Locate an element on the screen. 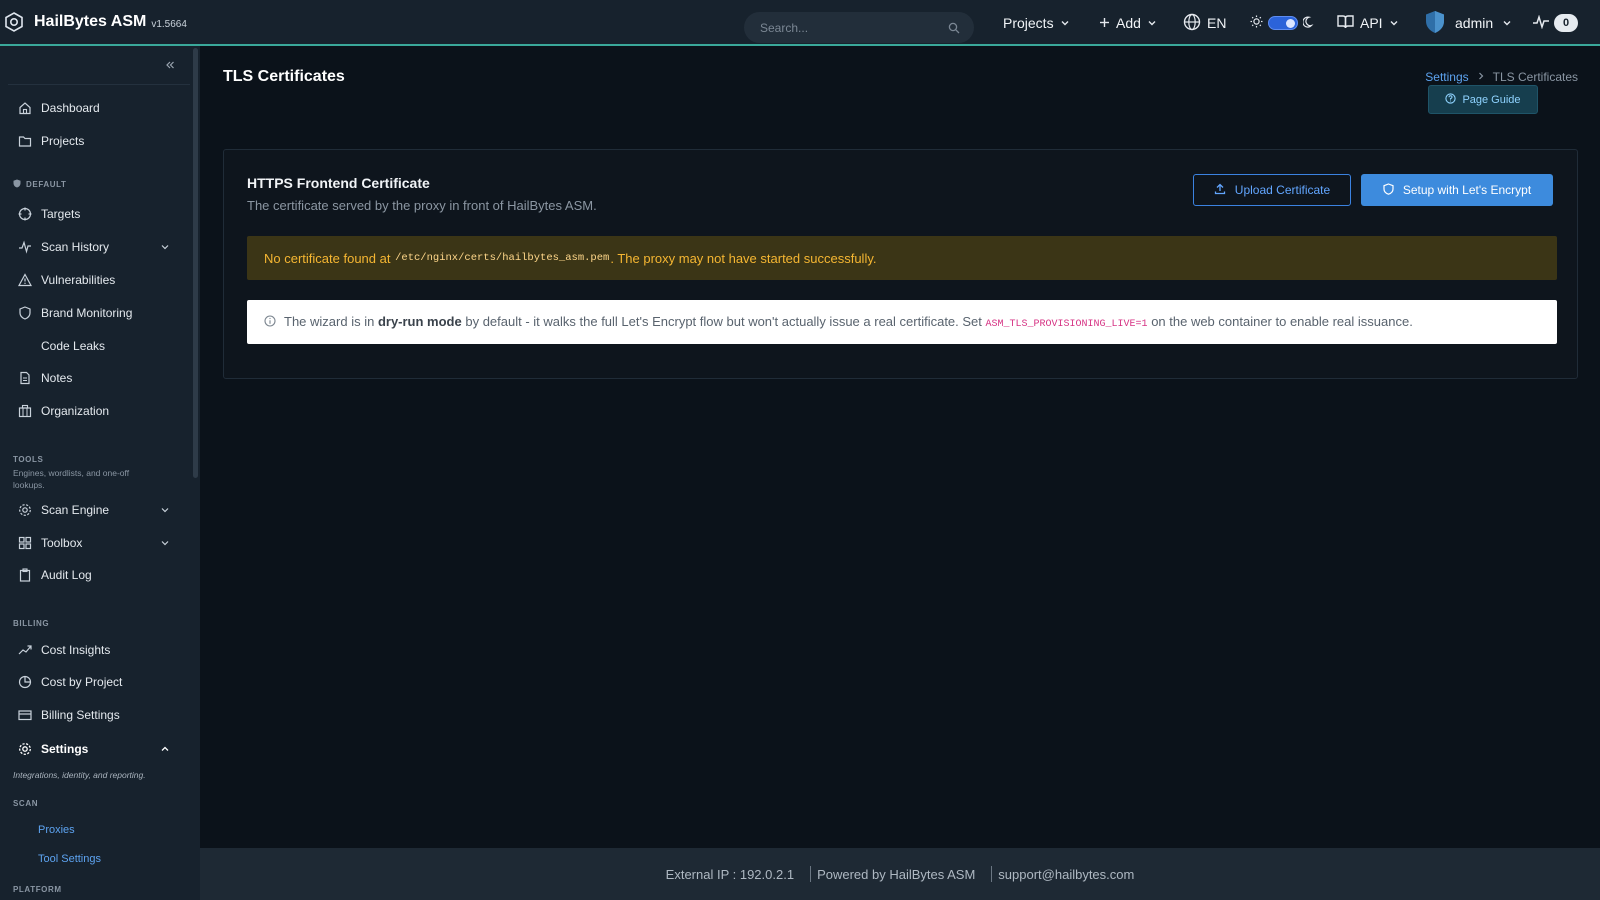 The height and width of the screenshot is (900, 1600). setup-letsencrypt-label: Setup with Let's Encrypt is located at coordinates (1467, 190).